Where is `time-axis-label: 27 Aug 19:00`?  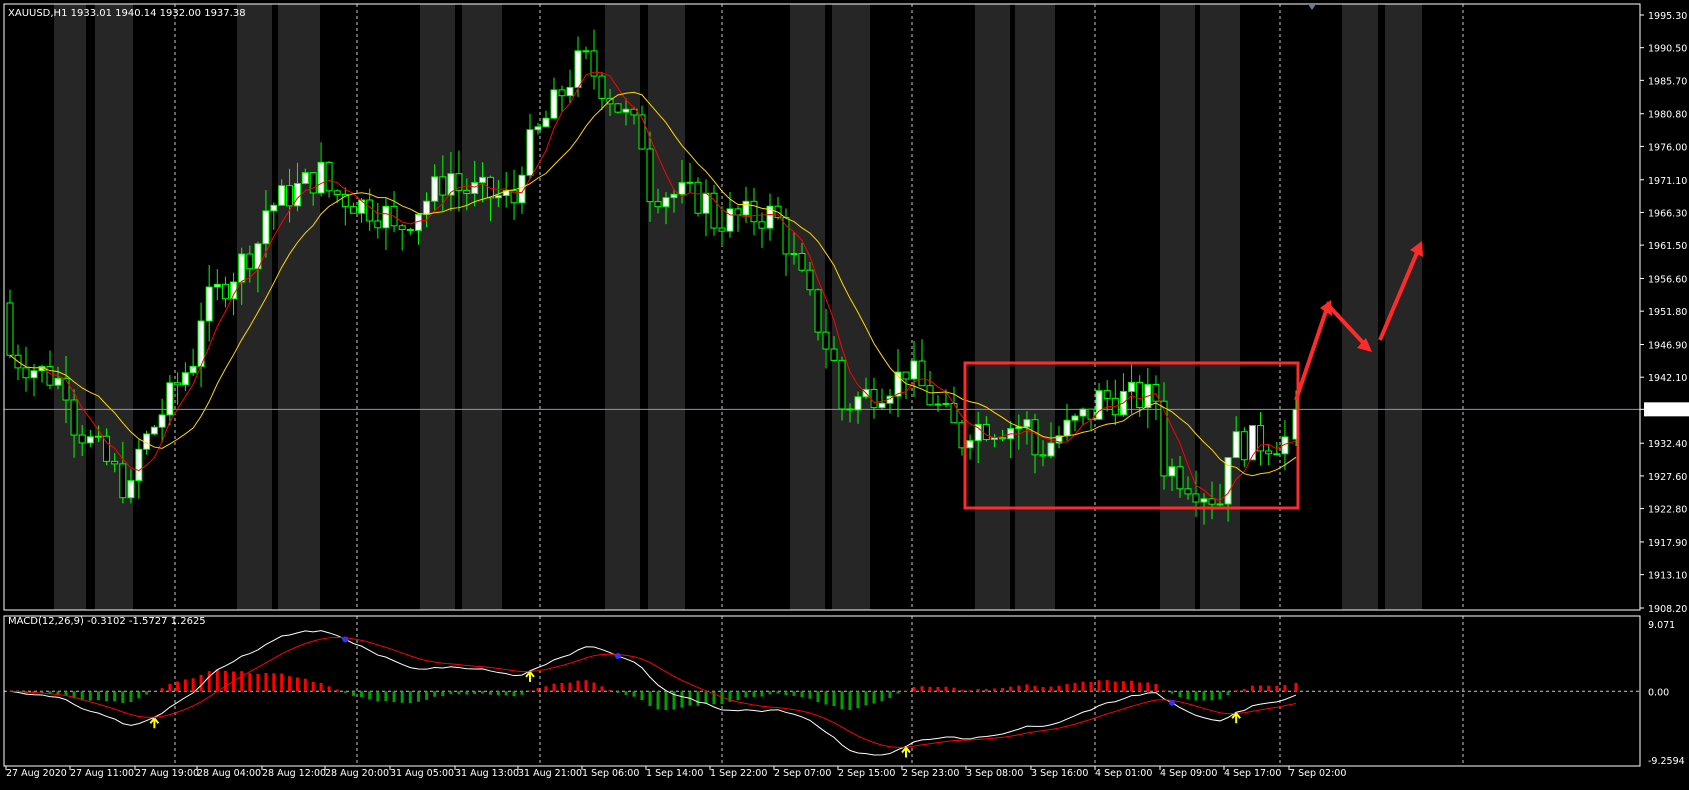 time-axis-label: 27 Aug 19:00 is located at coordinates (167, 773).